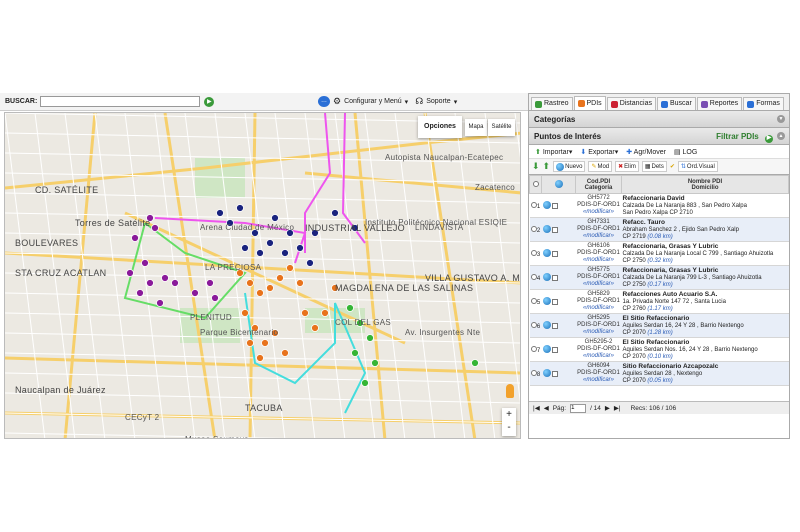 The width and height of the screenshot is (800, 532). What do you see at coordinates (659, 119) in the screenshot?
I see `categories-header: Categorías ▼` at bounding box center [659, 119].